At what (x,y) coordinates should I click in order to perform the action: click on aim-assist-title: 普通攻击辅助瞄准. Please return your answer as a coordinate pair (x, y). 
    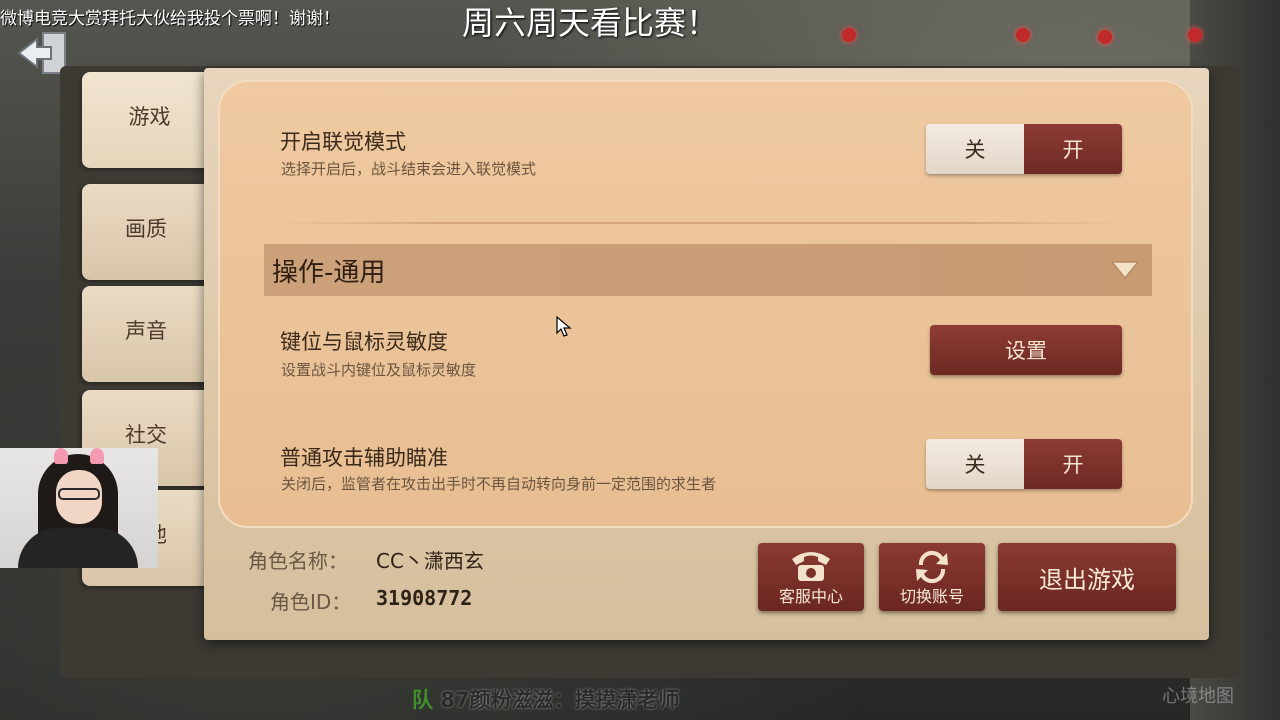
    Looking at the image, I should click on (364, 458).